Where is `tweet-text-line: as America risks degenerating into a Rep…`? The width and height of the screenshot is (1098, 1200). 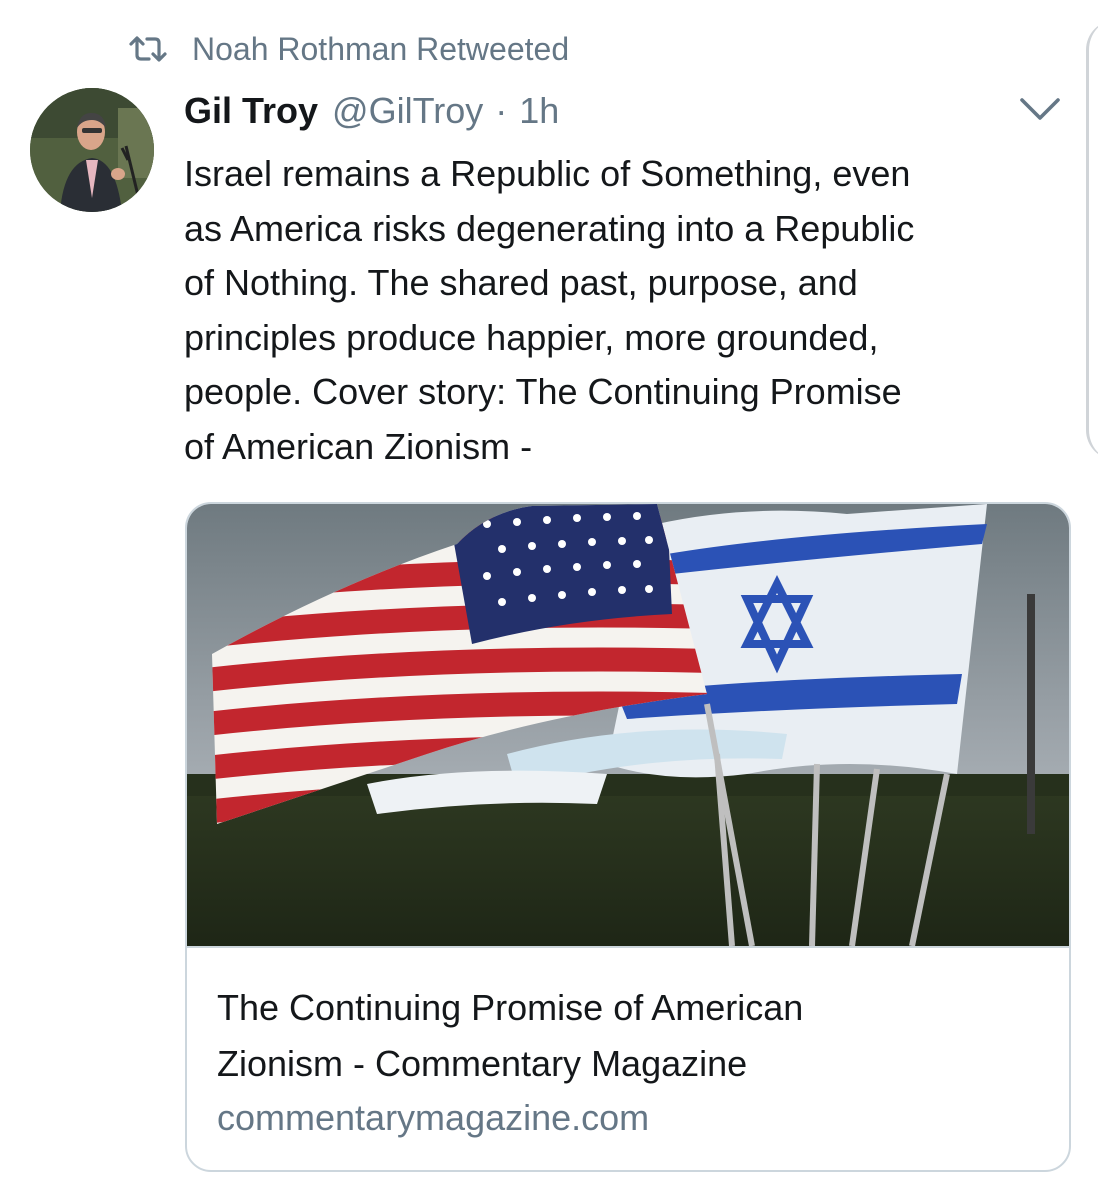
tweet-text-line: as America risks degenerating into a Rep… is located at coordinates (549, 228).